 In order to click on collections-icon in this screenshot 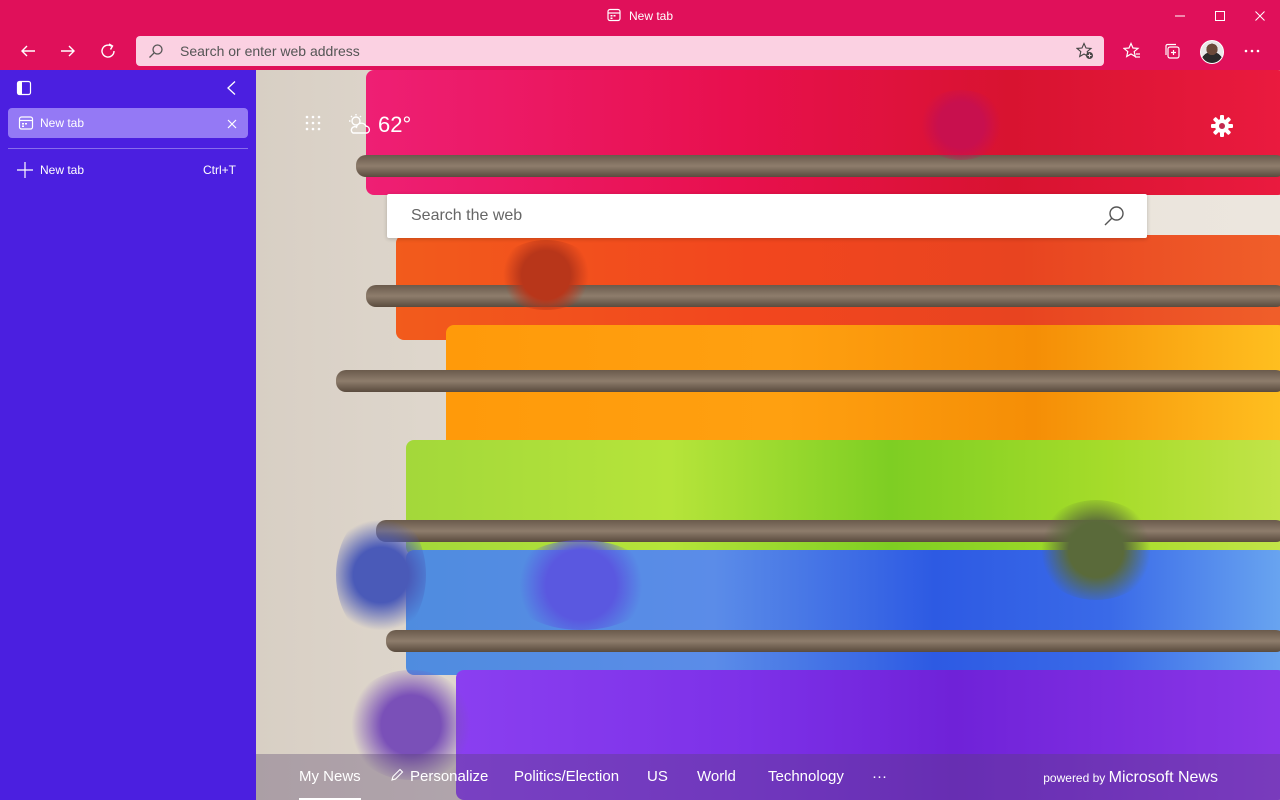, I will do `click(1172, 51)`.